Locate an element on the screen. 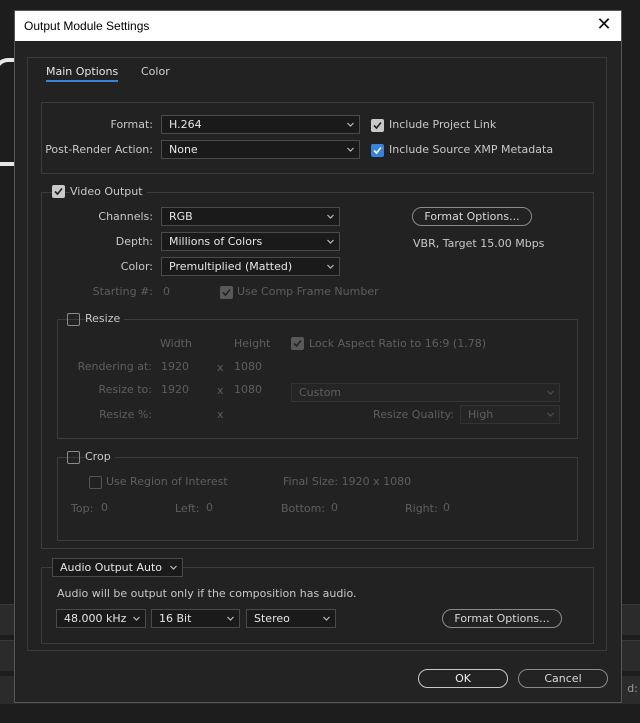  lock-aspect-label: Lock Aspect Ratio to 16:9 (1.78) is located at coordinates (397, 343).